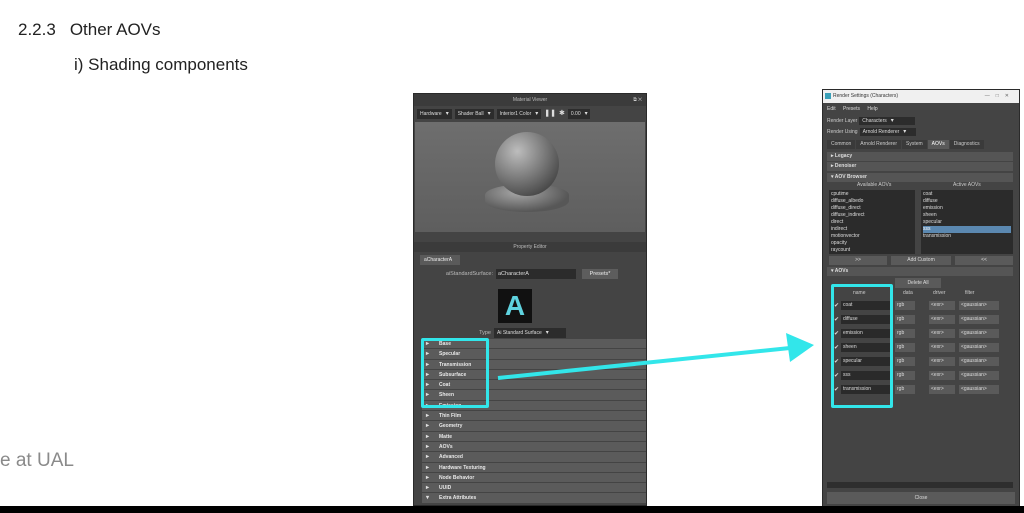 The height and width of the screenshot is (513, 1024). I want to click on aovs-section: AOVs, so click(920, 271).